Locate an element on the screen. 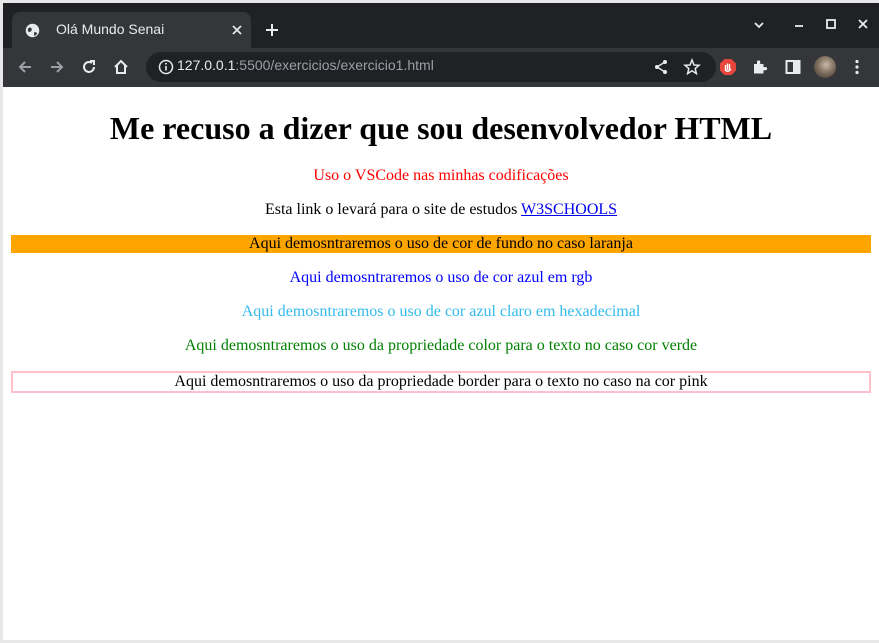 This screenshot has height=643, width=879. side-panel-icon is located at coordinates (793, 67).